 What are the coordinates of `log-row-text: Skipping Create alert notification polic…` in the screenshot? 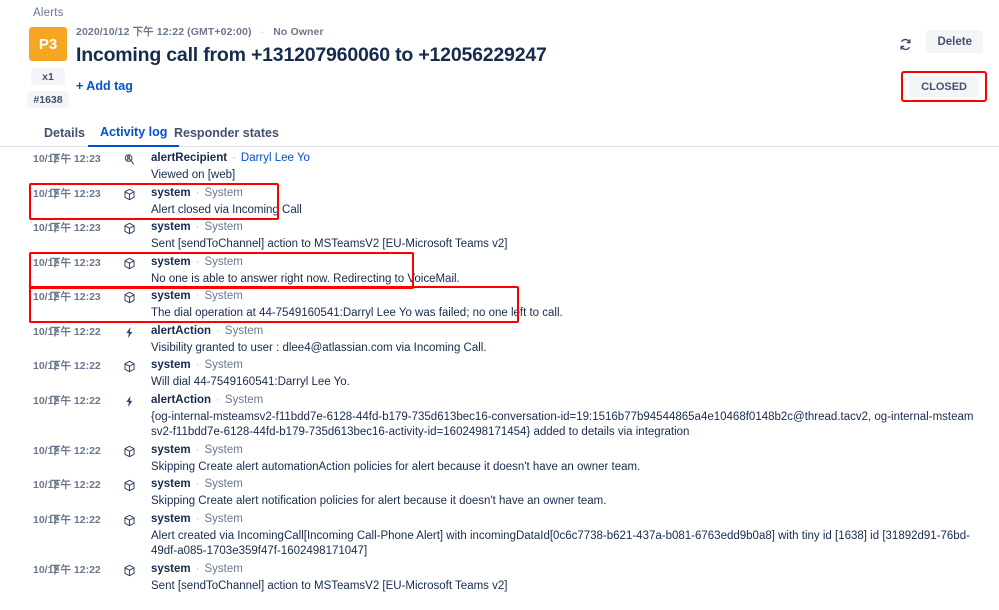 It's located at (379, 501).